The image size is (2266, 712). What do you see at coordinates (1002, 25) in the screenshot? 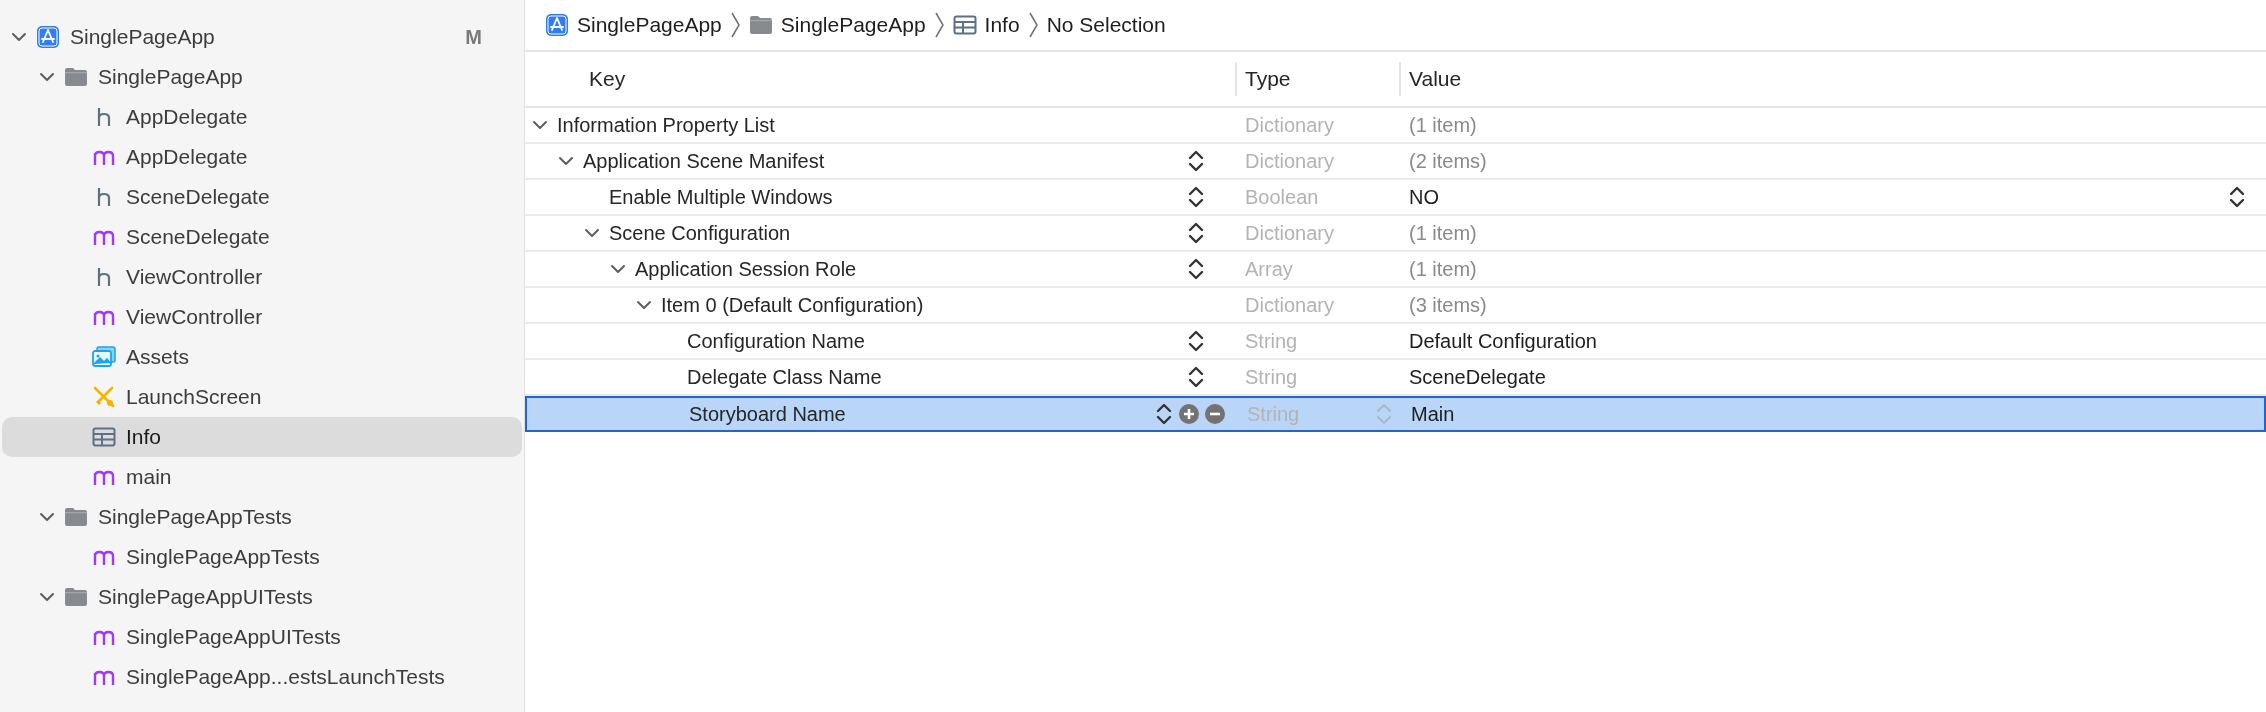
I see `breadcrumb-item: Info` at bounding box center [1002, 25].